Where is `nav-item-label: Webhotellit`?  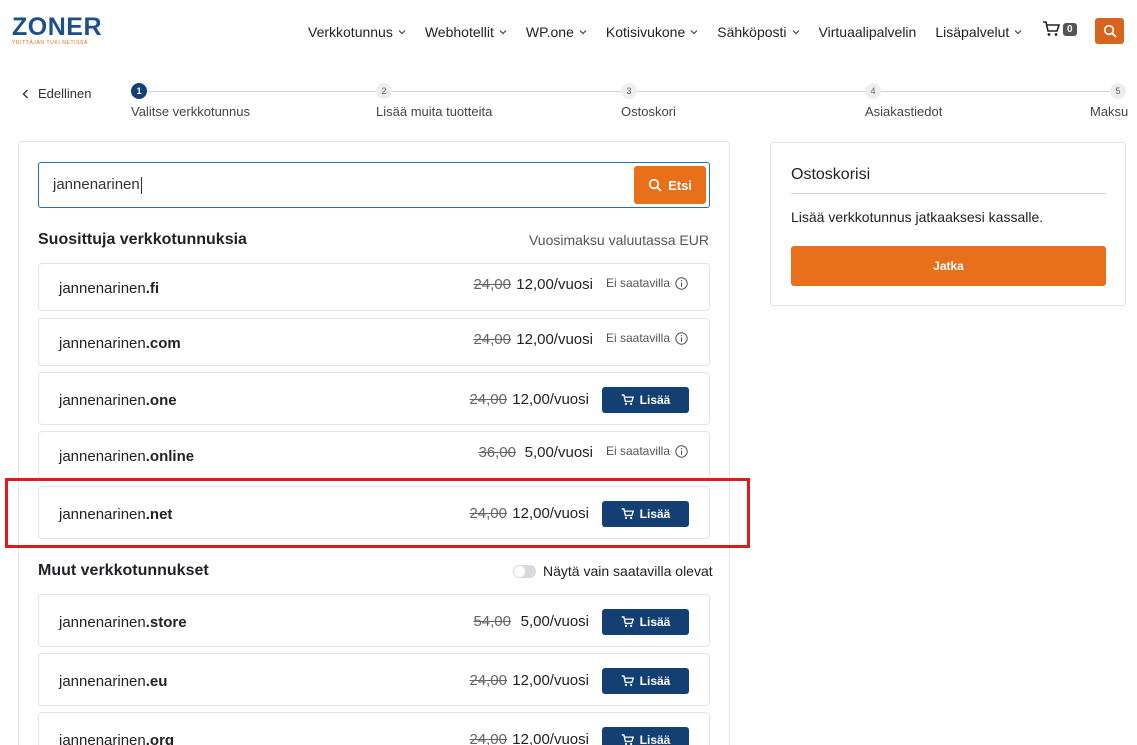 nav-item-label: Webhotellit is located at coordinates (459, 32).